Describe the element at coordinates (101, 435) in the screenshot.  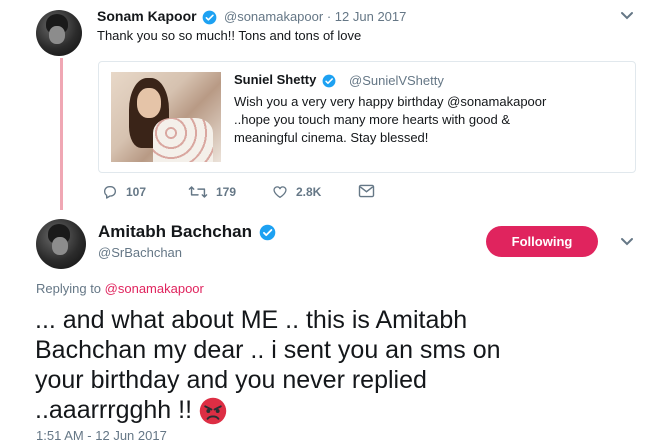
I see `tweet-timestamp: 1:51 AM - 12 Jun 2017` at that location.